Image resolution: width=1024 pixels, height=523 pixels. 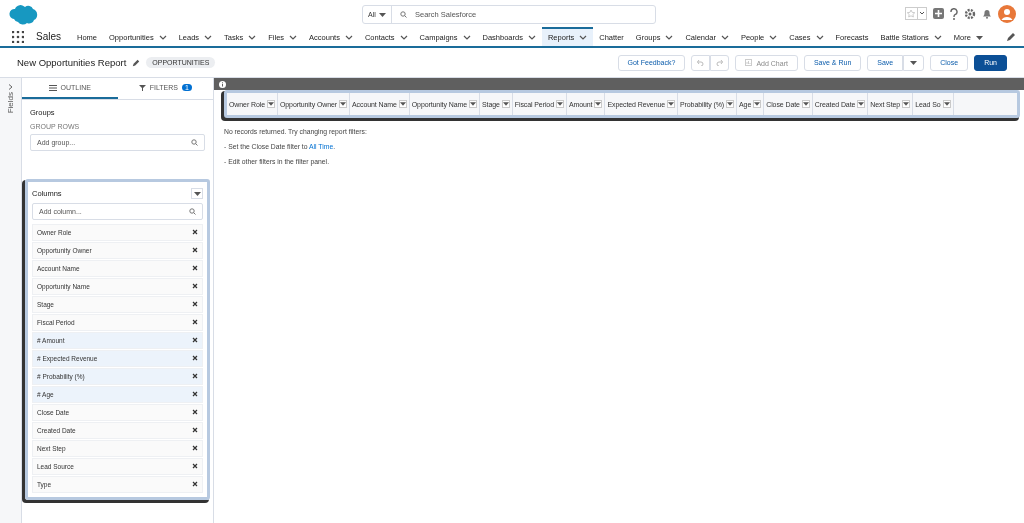 I want to click on report-title: New Opportunities Report, so click(x=72, y=62).